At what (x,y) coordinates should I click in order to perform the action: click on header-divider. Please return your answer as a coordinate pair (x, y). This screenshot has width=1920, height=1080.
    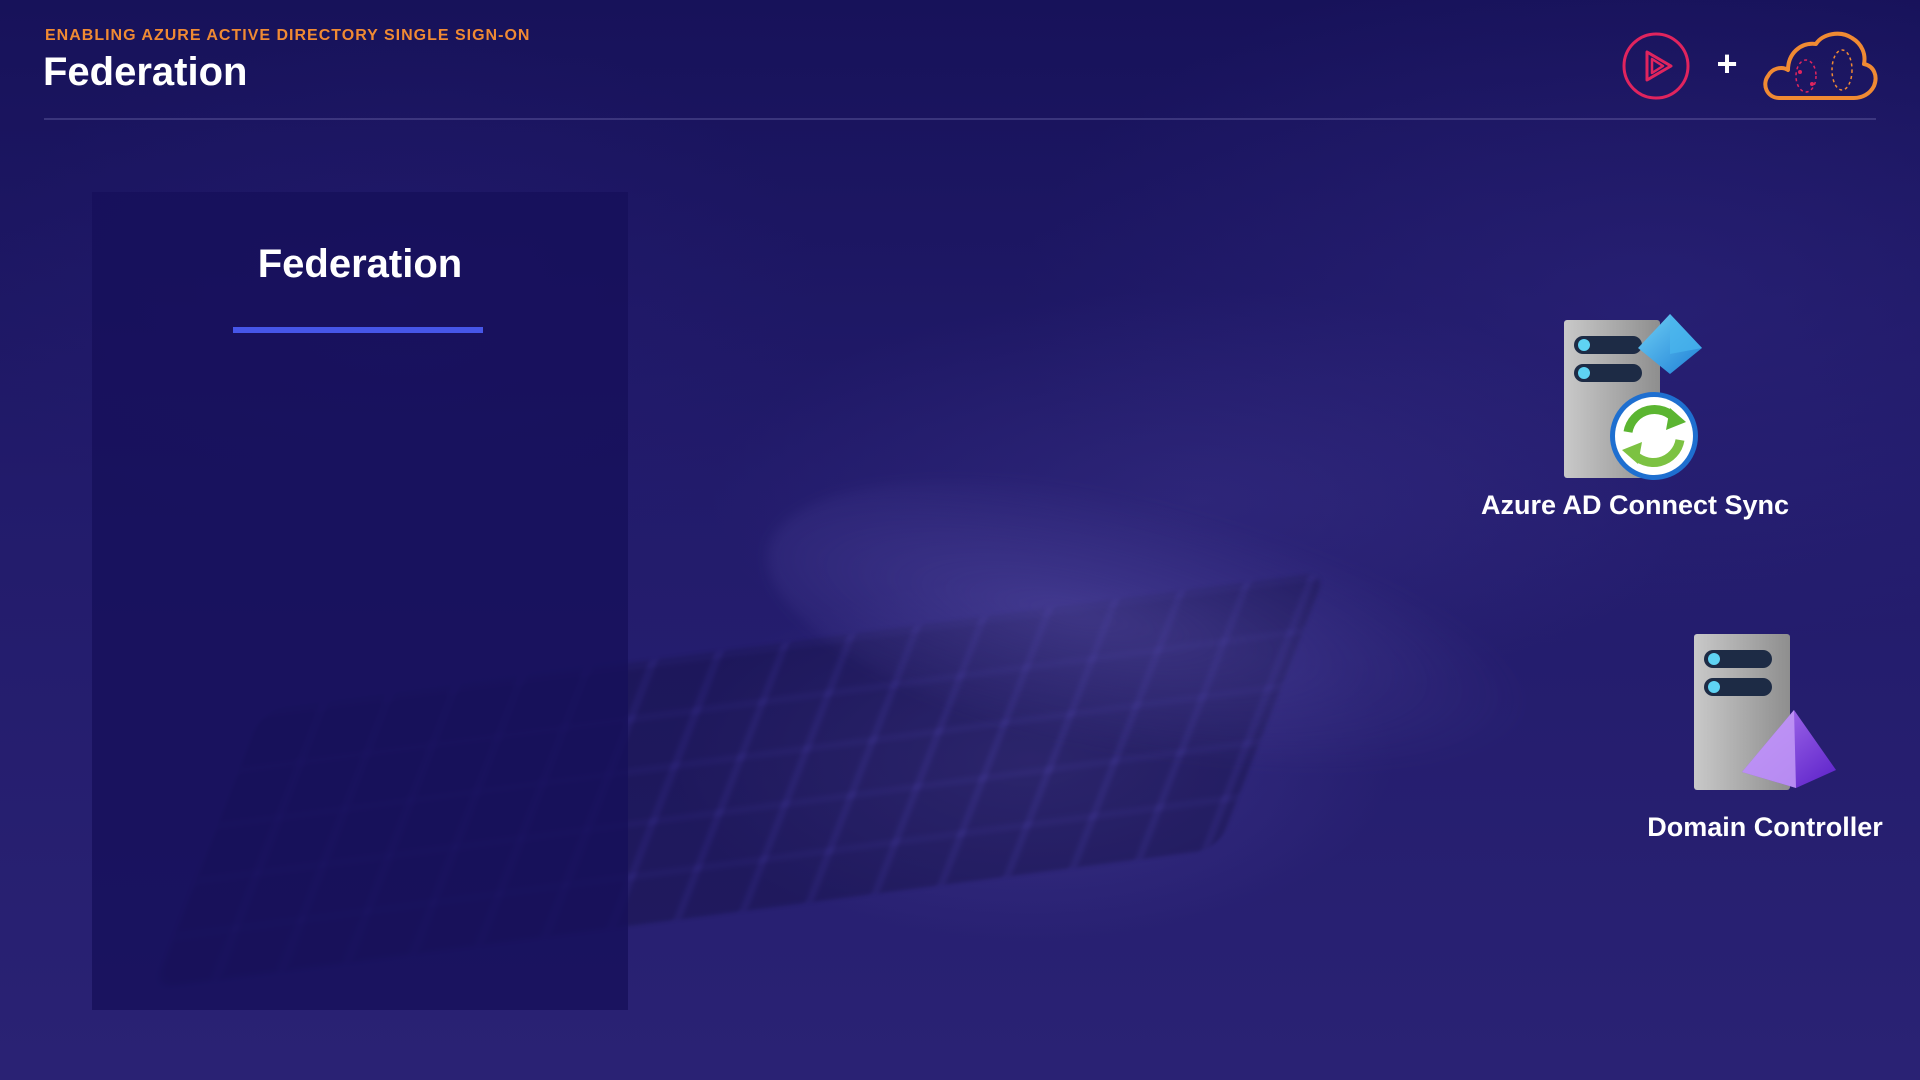
    Looking at the image, I should click on (960, 119).